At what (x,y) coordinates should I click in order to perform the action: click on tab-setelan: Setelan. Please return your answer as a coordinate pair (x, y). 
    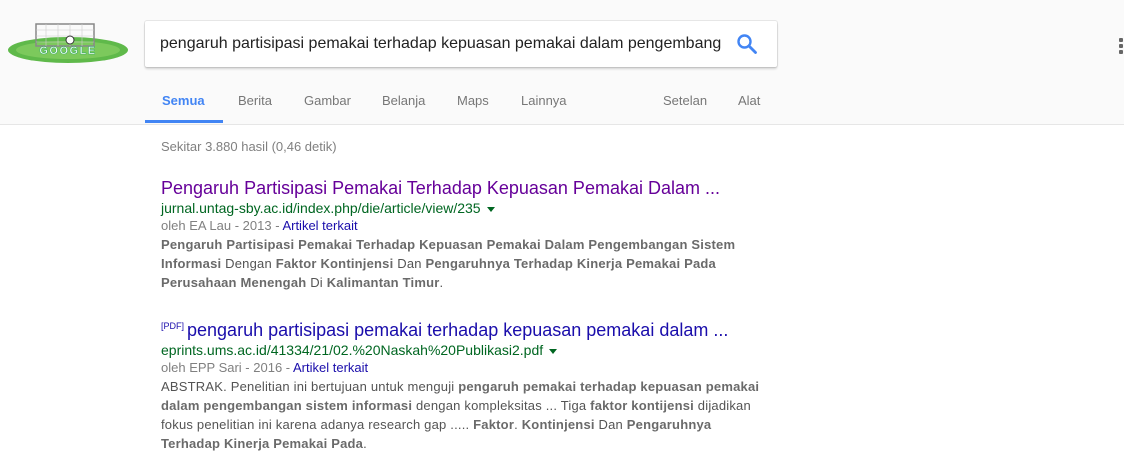
    Looking at the image, I should click on (685, 103).